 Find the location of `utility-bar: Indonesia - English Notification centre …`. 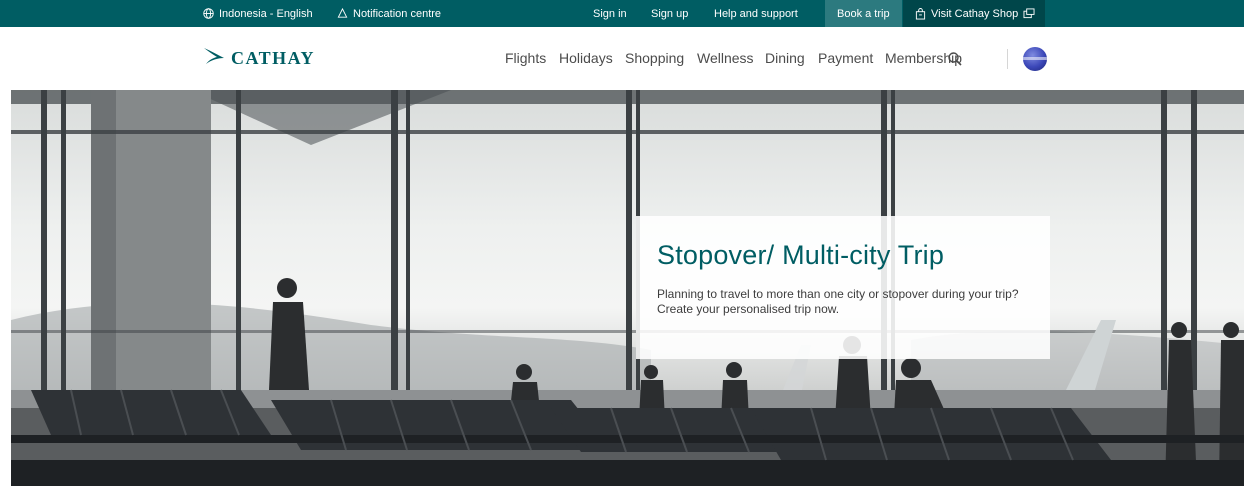

utility-bar: Indonesia - English Notification centre … is located at coordinates (622, 13).